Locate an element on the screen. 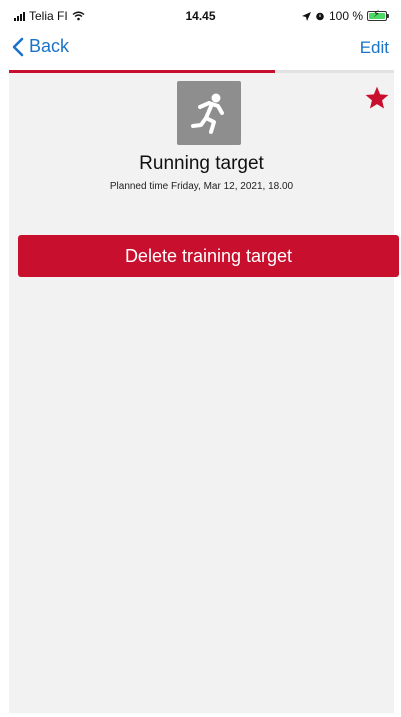  back-button: Back is located at coordinates (40, 46).